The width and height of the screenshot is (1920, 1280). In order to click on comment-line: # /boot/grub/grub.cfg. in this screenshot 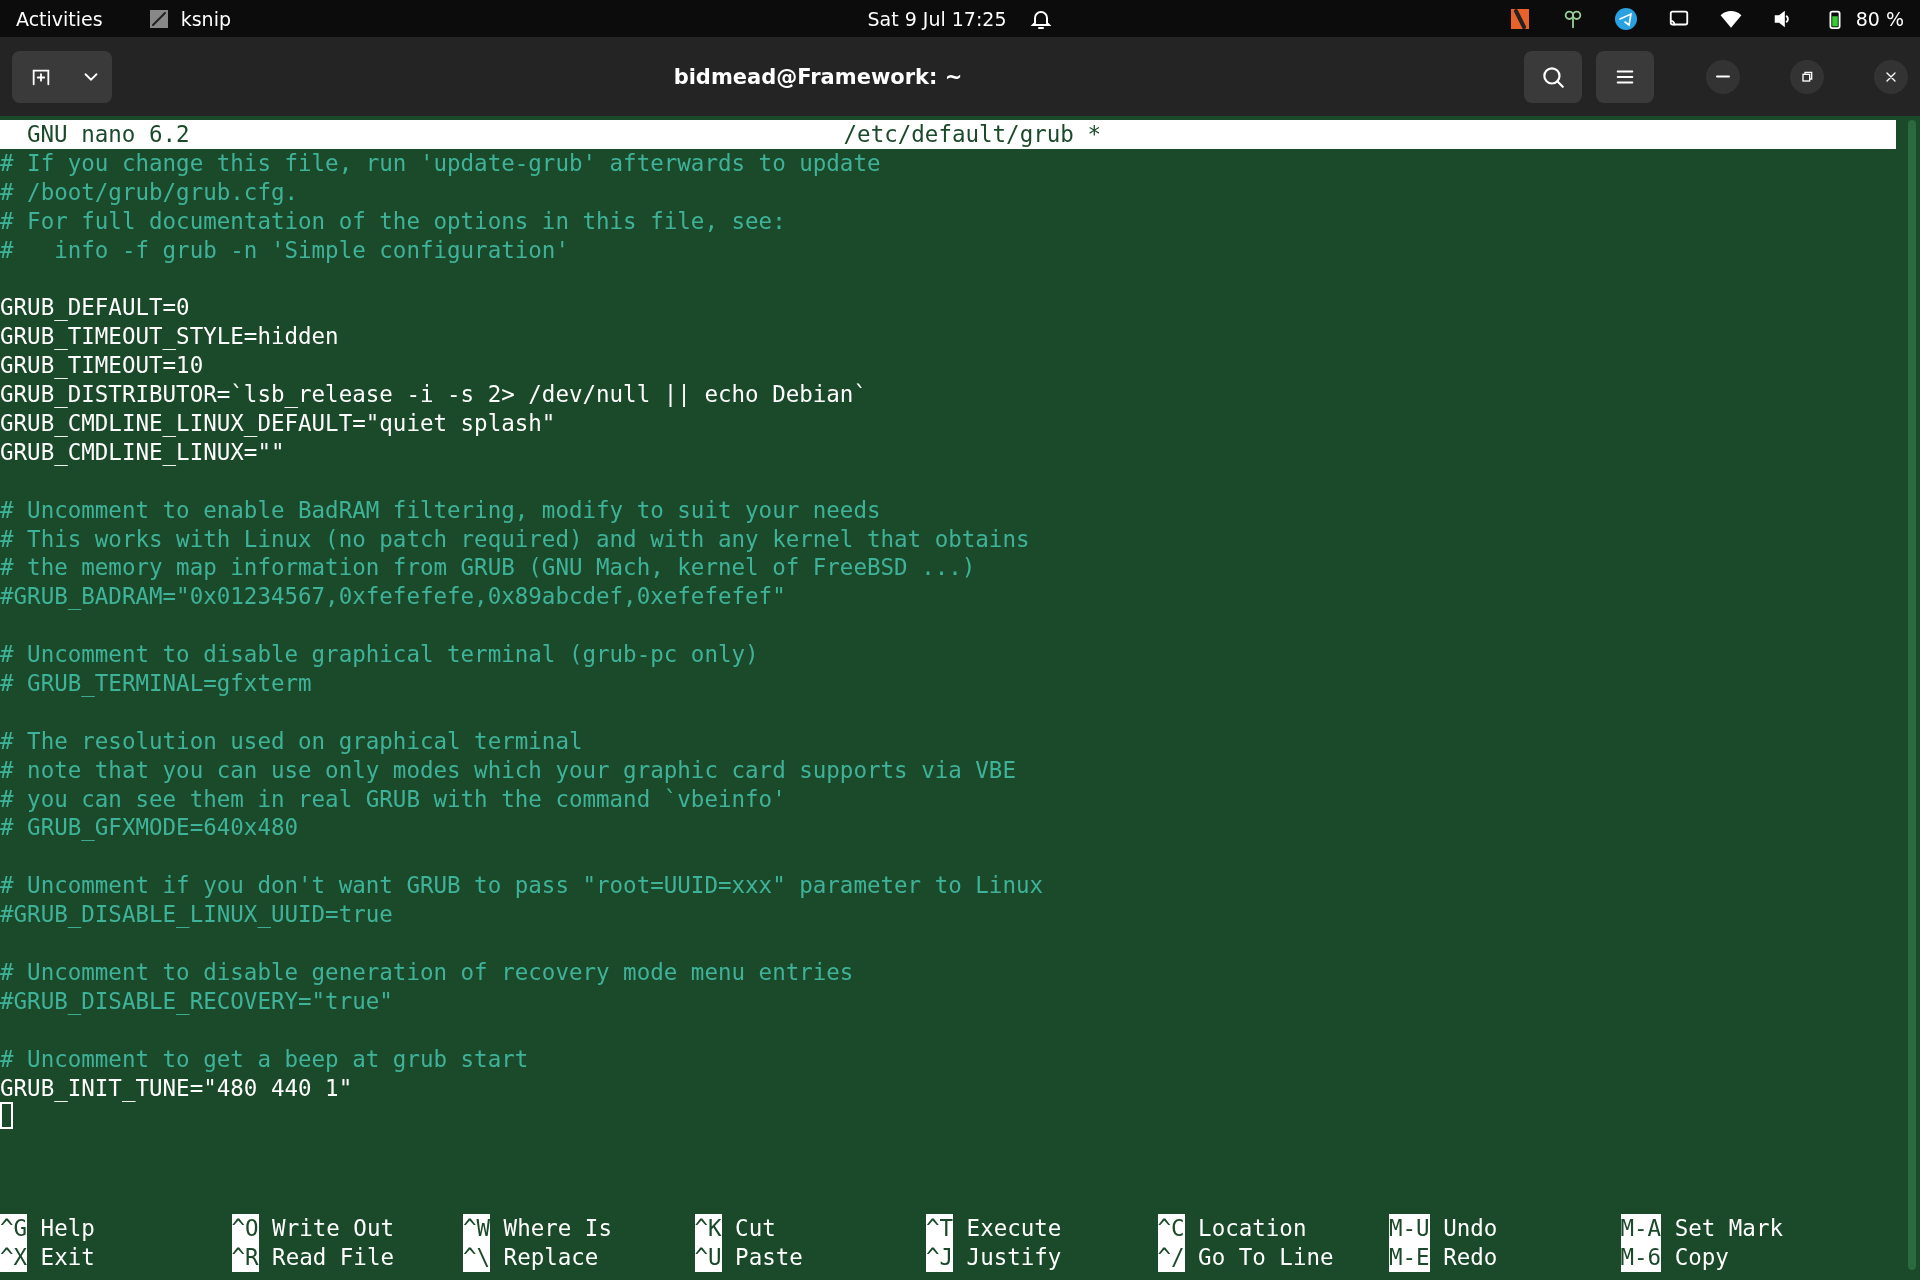, I will do `click(149, 192)`.